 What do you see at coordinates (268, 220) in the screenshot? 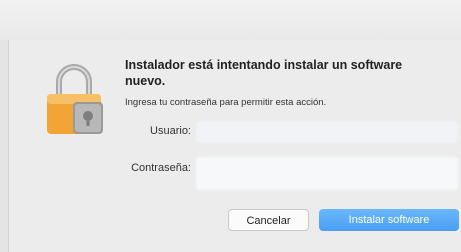
I see `cancel-button: Cancelar` at bounding box center [268, 220].